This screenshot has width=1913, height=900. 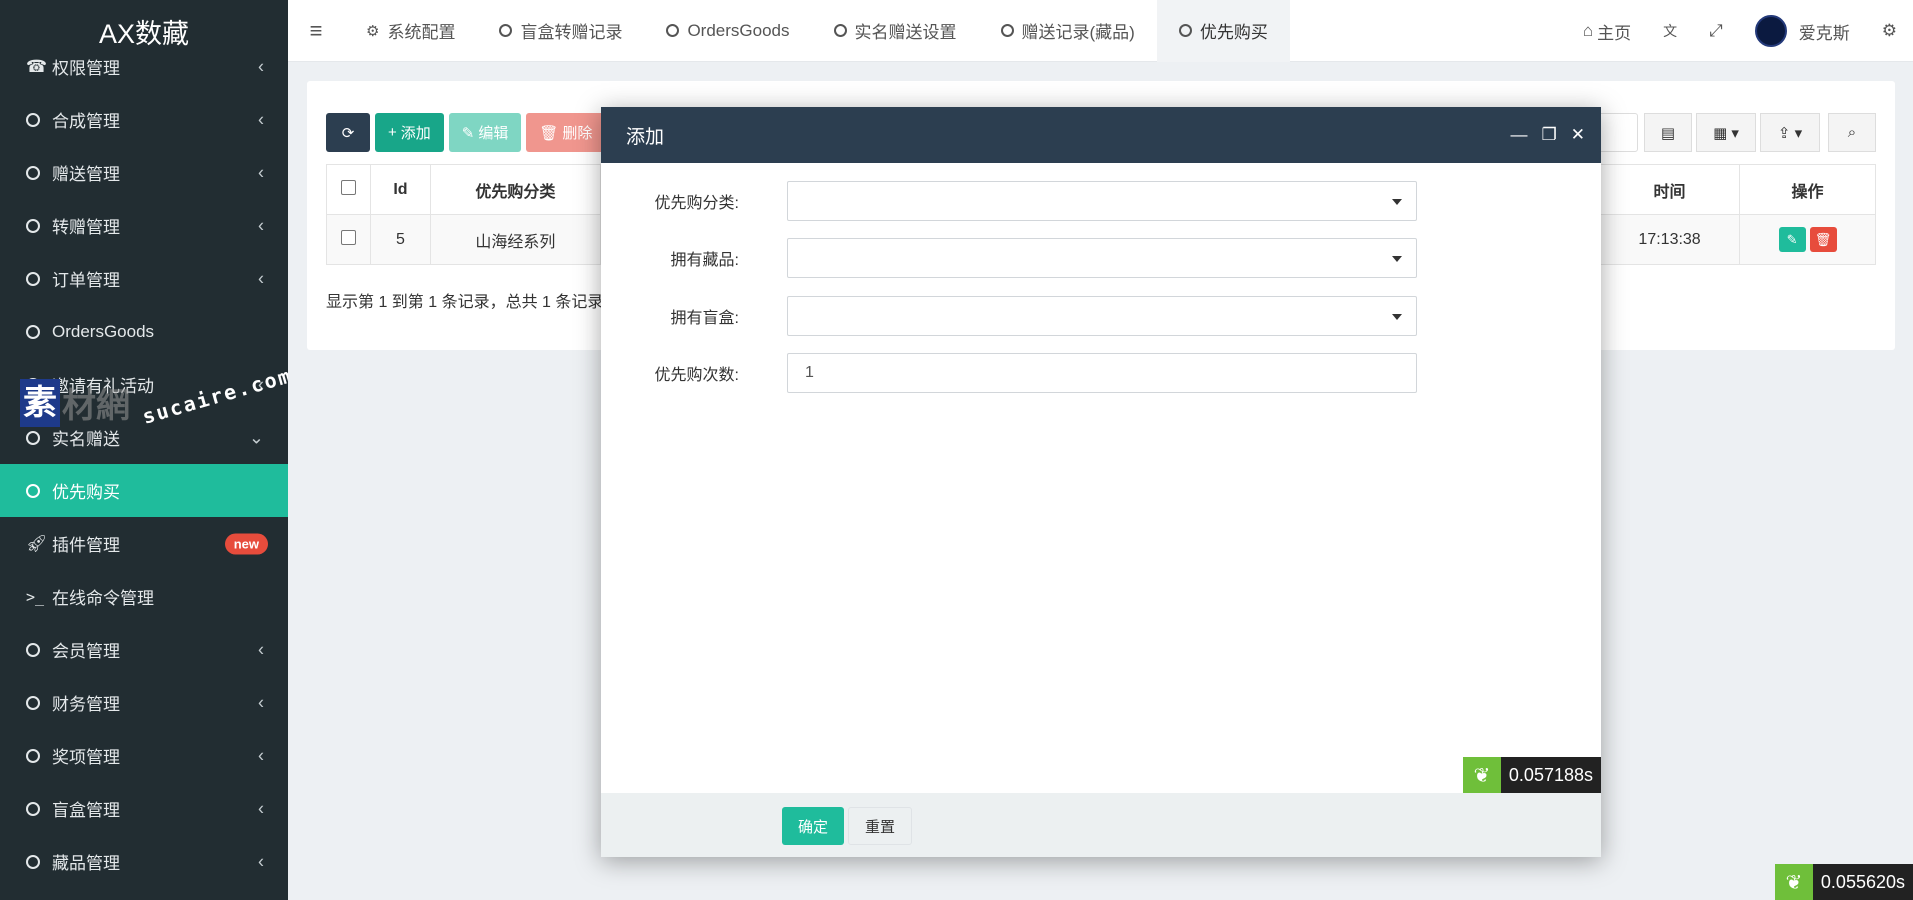 What do you see at coordinates (1852, 132) in the screenshot?
I see `search-button: ⌕` at bounding box center [1852, 132].